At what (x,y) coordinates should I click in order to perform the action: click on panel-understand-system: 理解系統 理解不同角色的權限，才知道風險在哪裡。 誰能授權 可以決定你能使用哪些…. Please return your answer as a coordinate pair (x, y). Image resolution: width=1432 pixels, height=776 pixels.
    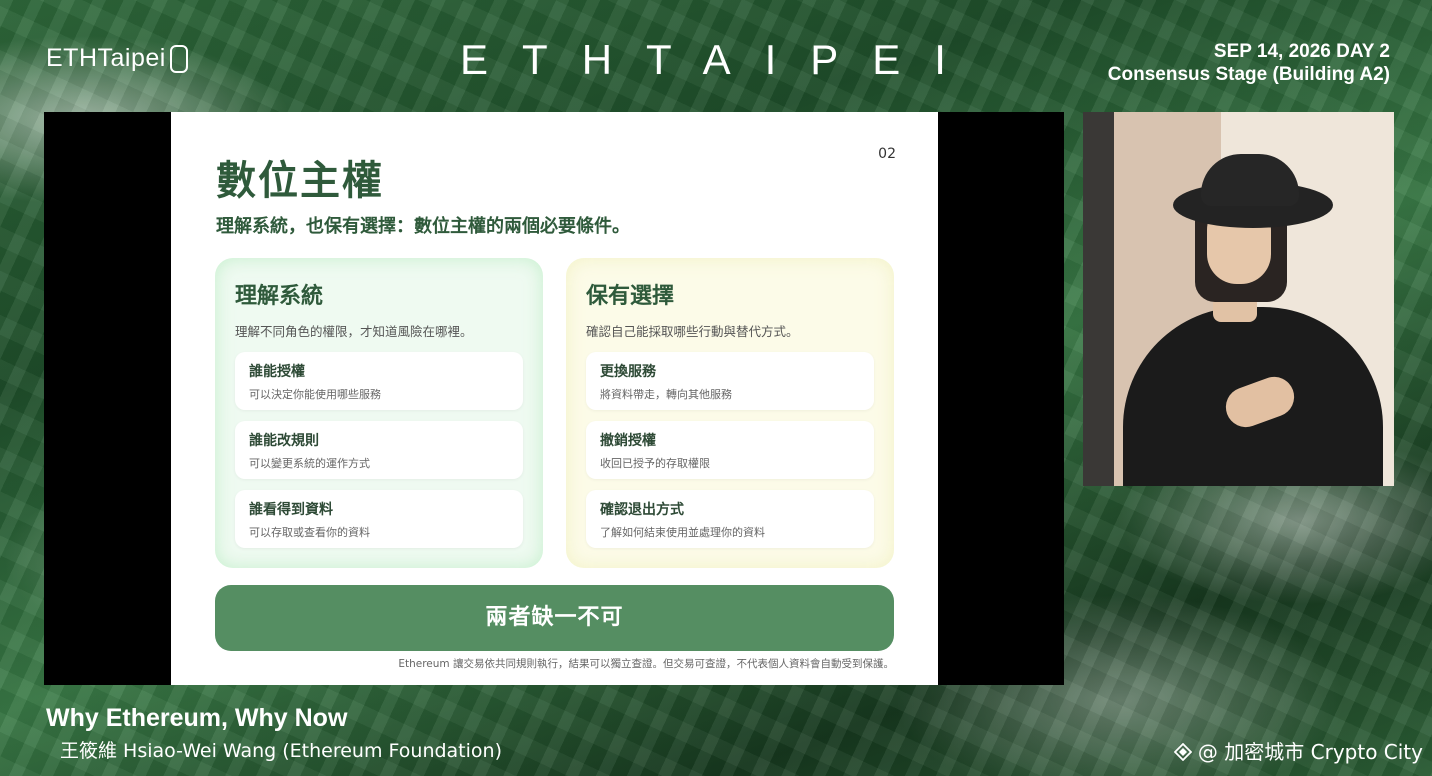
    Looking at the image, I should click on (379, 413).